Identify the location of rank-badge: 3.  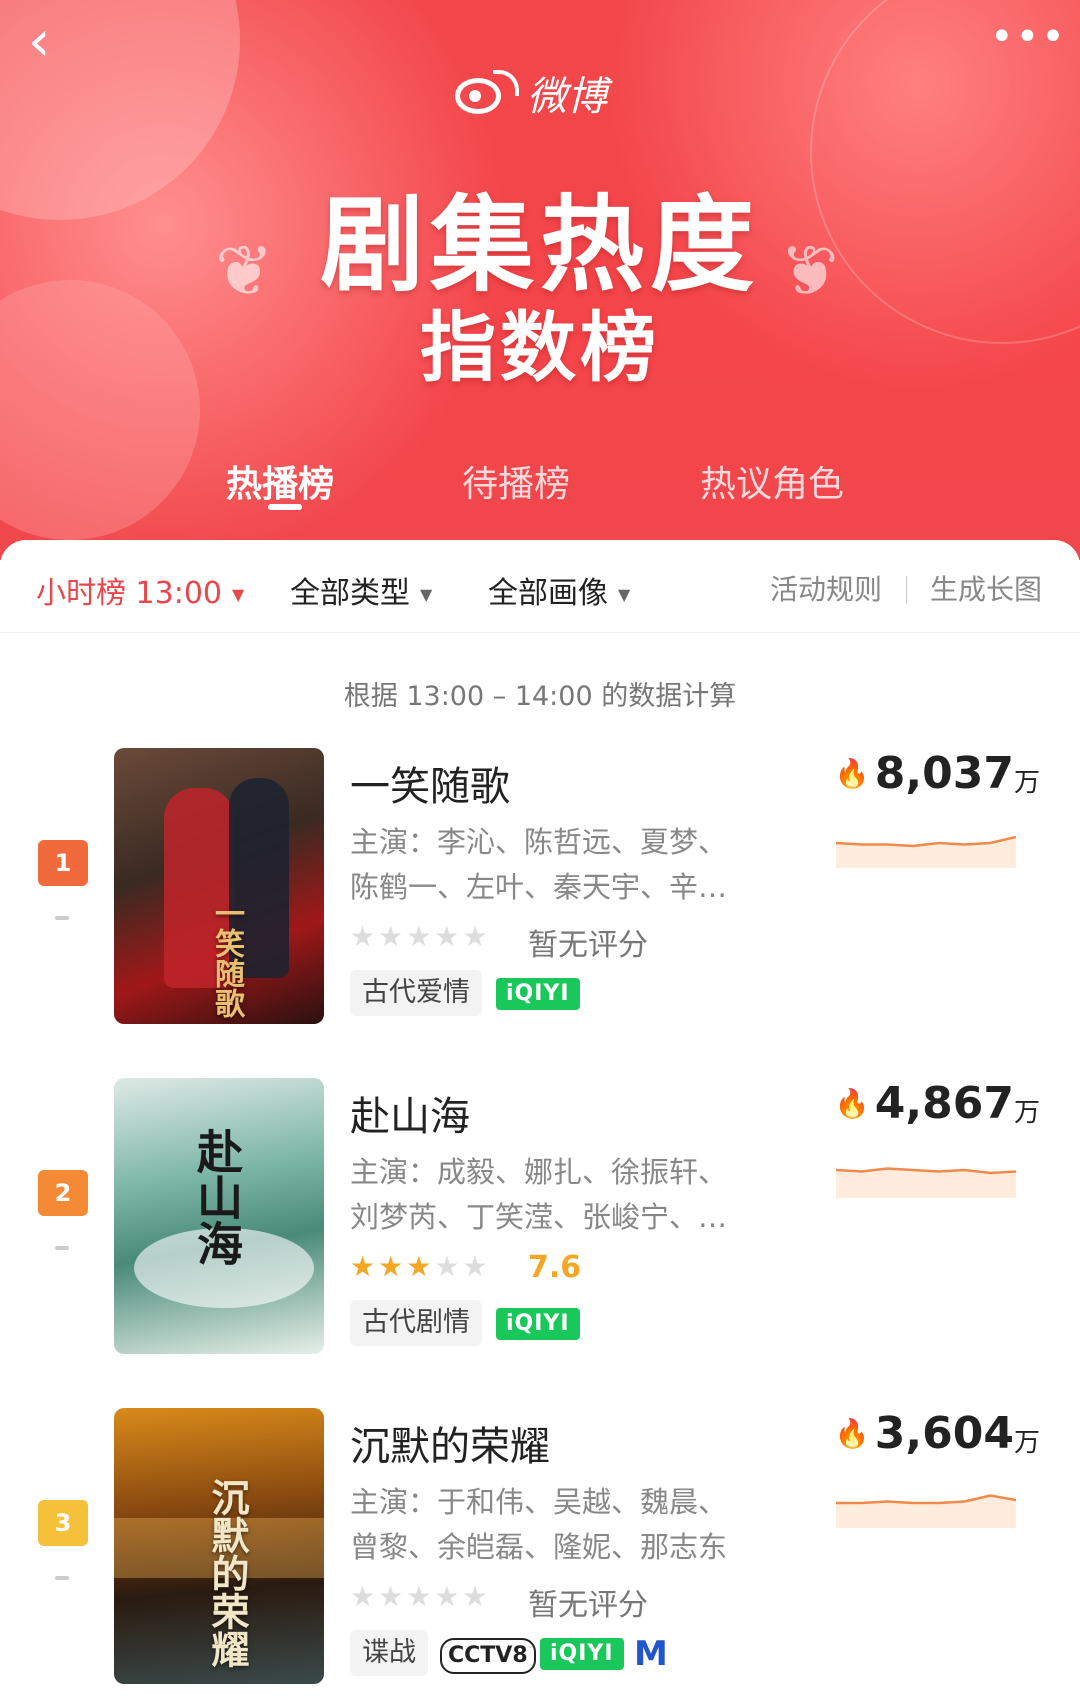
(63, 1523).